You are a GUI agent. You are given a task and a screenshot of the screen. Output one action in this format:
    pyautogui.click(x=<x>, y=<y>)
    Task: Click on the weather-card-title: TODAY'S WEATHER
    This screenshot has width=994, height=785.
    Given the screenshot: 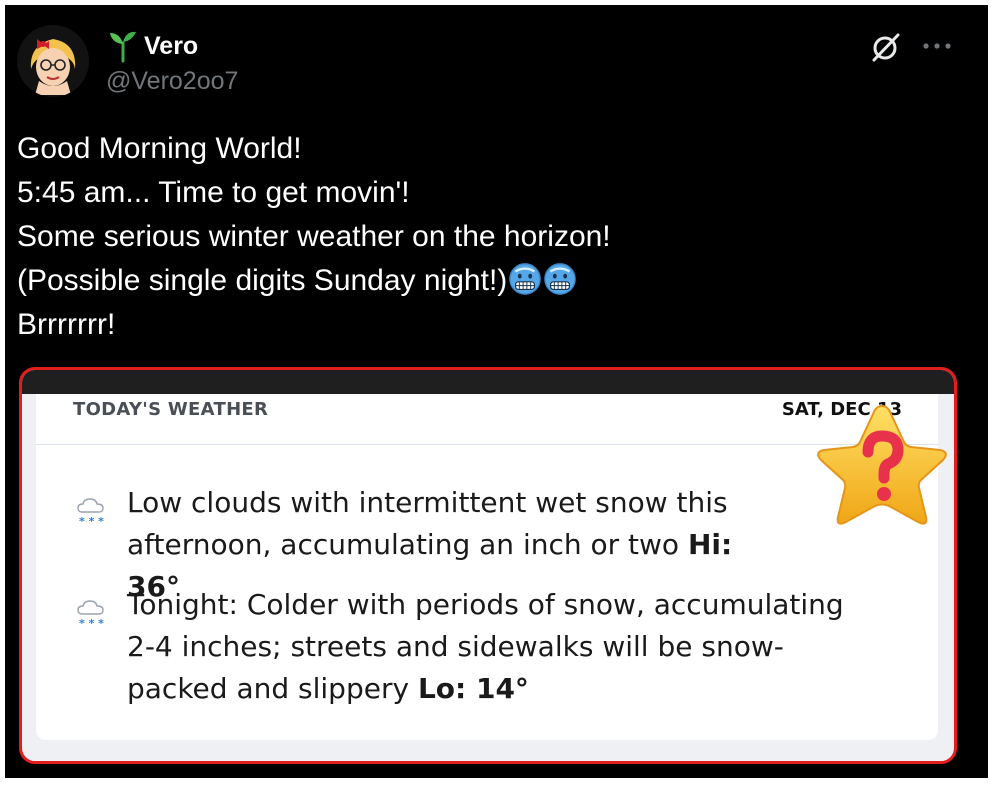 What is the action you would take?
    pyautogui.click(x=171, y=409)
    